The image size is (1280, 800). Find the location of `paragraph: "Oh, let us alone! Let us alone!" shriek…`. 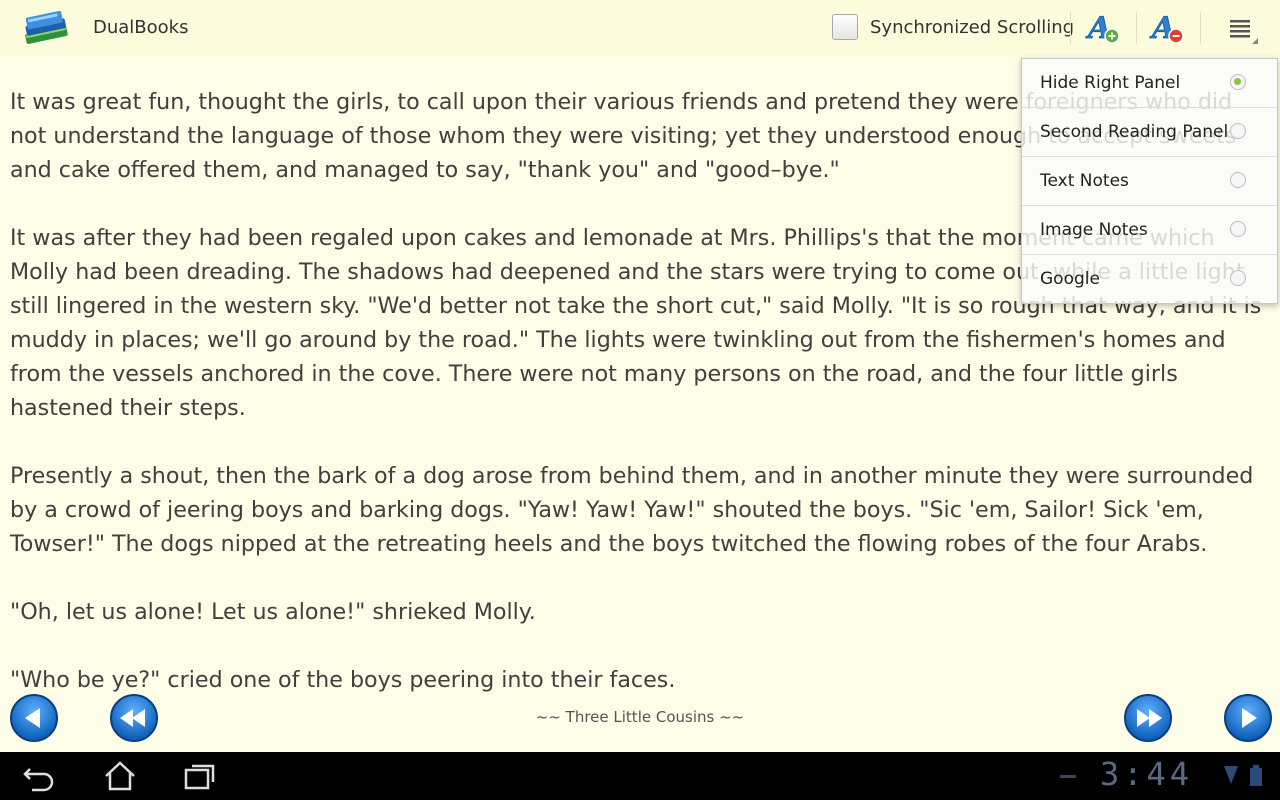

paragraph: "Oh, let us alone! Let us alone!" shriek… is located at coordinates (273, 612).